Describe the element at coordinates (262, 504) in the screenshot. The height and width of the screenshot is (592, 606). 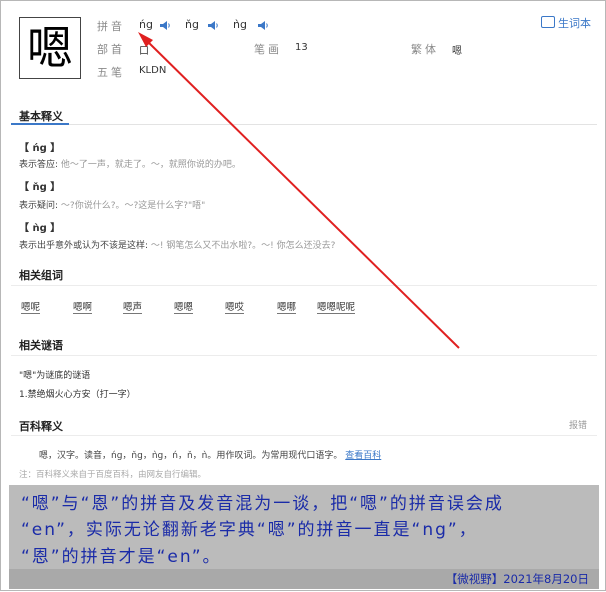
I see `caption-line: “嗯”与“恩”的拼音及发音混为一谈，把“嗯”的拼音误会成` at that location.